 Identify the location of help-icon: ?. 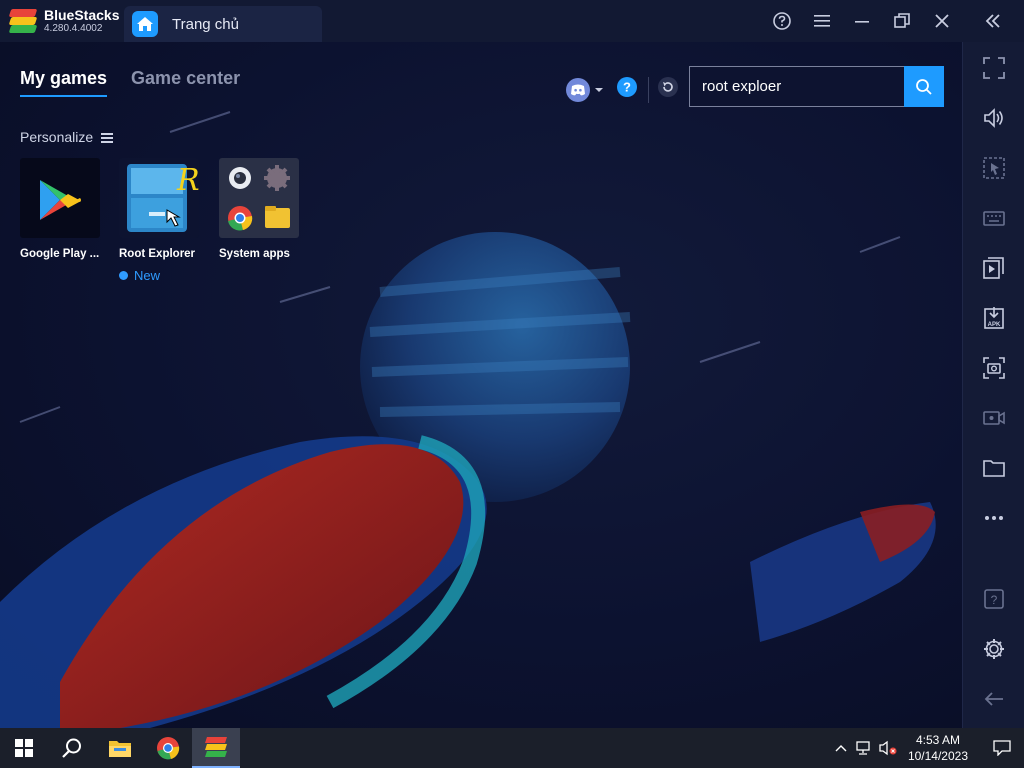
(994, 599).